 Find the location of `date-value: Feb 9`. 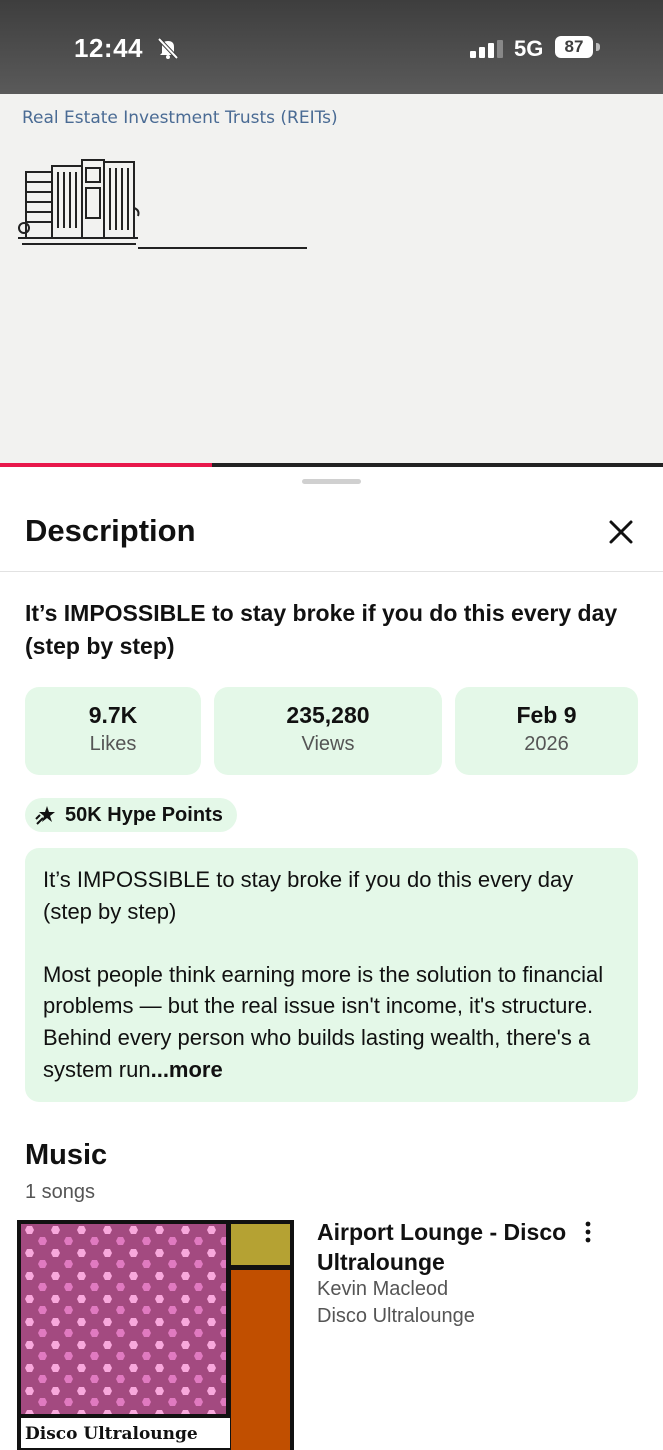

date-value: Feb 9 is located at coordinates (546, 715).